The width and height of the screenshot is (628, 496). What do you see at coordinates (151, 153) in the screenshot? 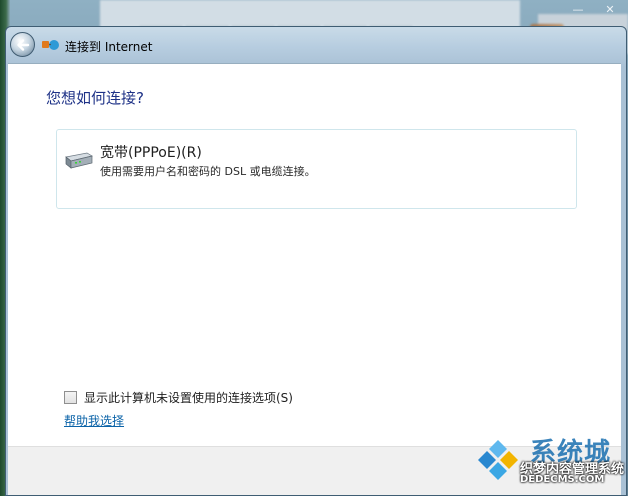
I see `option-title: 宽带(PPPoE)(R)` at bounding box center [151, 153].